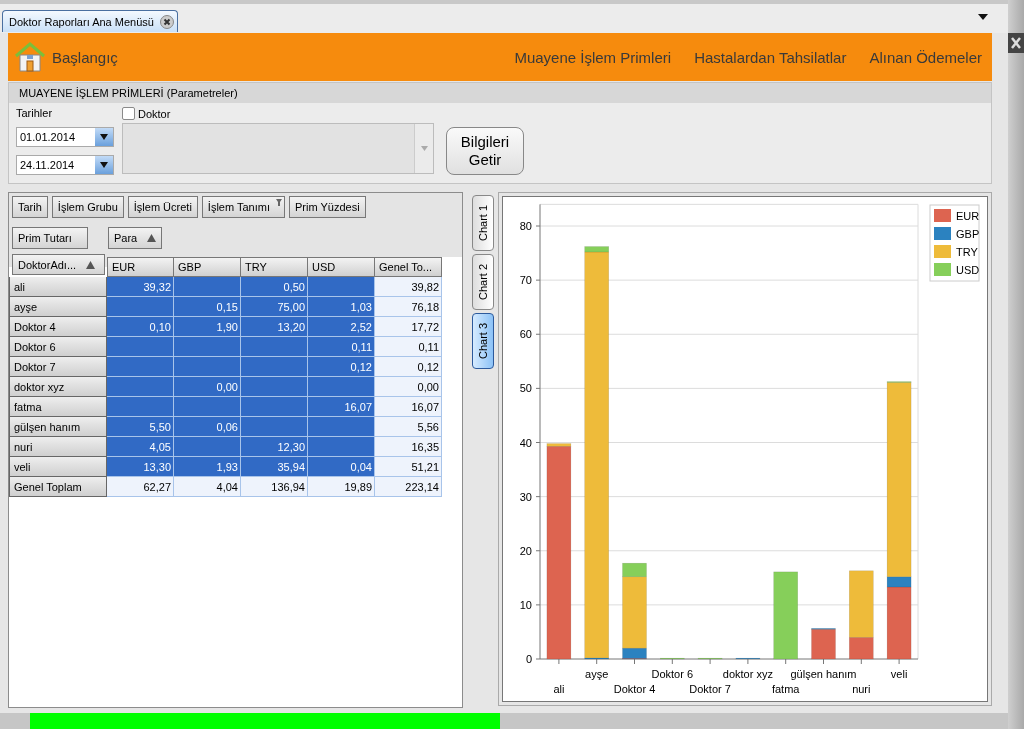 The height and width of the screenshot is (729, 1024). Describe the element at coordinates (408, 487) in the screenshot. I see `table-cell: 223,14` at that location.